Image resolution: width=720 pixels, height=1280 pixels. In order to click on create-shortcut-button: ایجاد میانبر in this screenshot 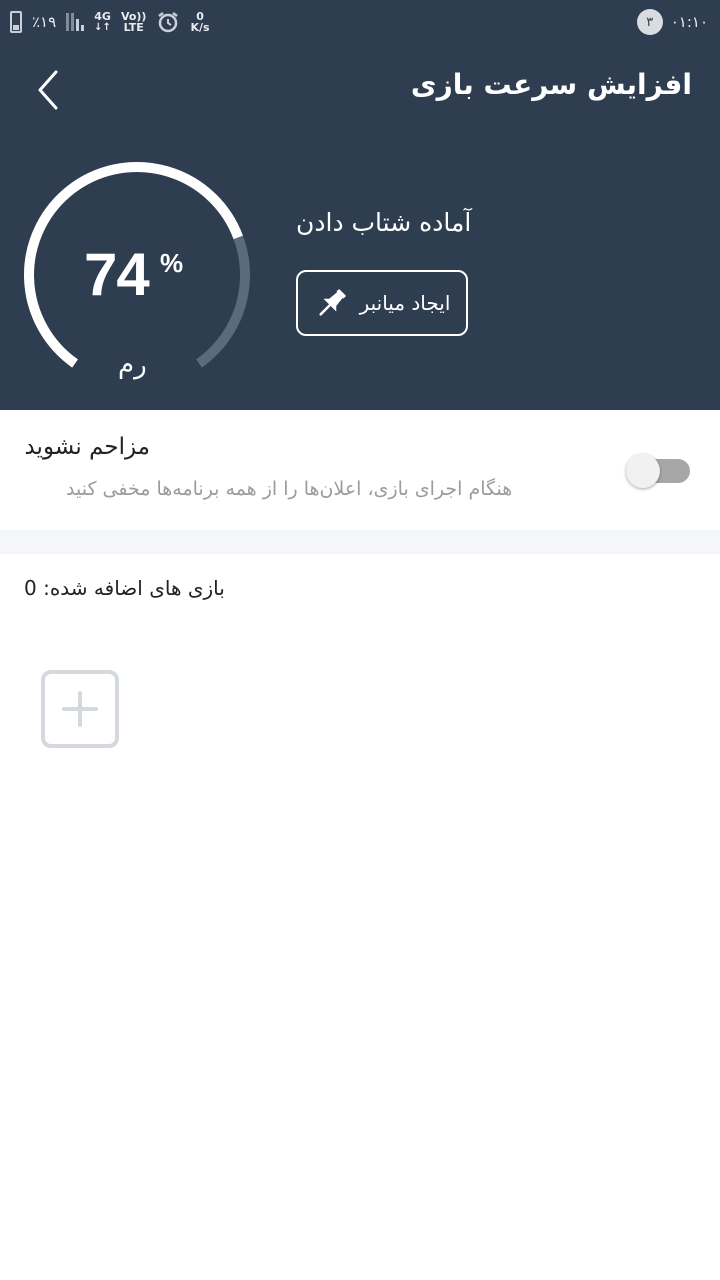, I will do `click(382, 303)`.